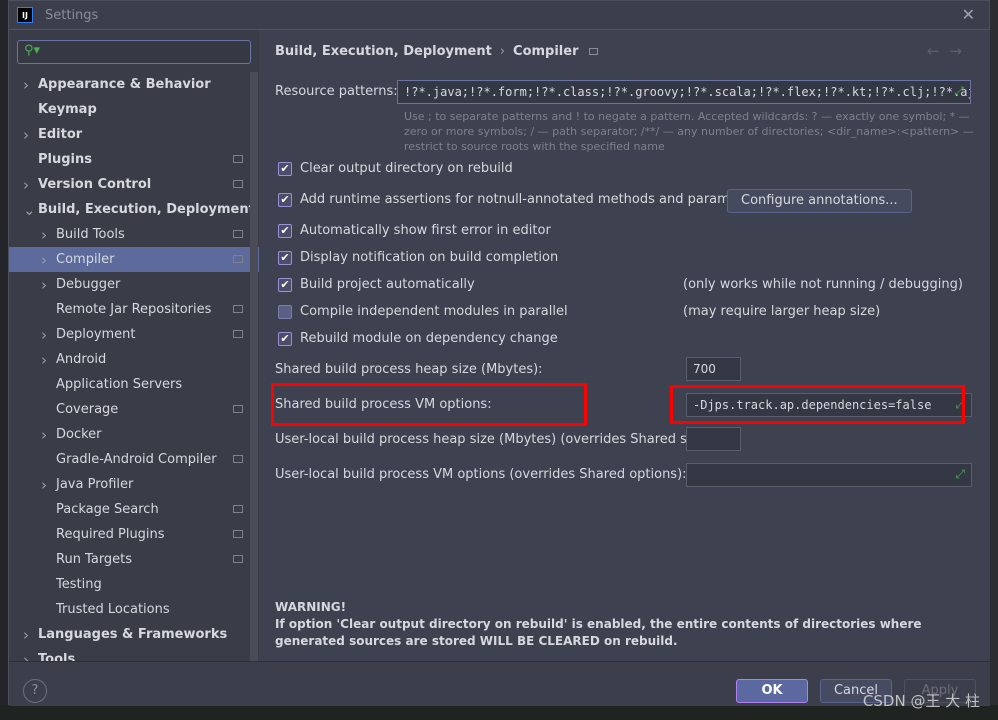  Describe the element at coordinates (968, 14) in the screenshot. I see `close-icon: ✕` at that location.